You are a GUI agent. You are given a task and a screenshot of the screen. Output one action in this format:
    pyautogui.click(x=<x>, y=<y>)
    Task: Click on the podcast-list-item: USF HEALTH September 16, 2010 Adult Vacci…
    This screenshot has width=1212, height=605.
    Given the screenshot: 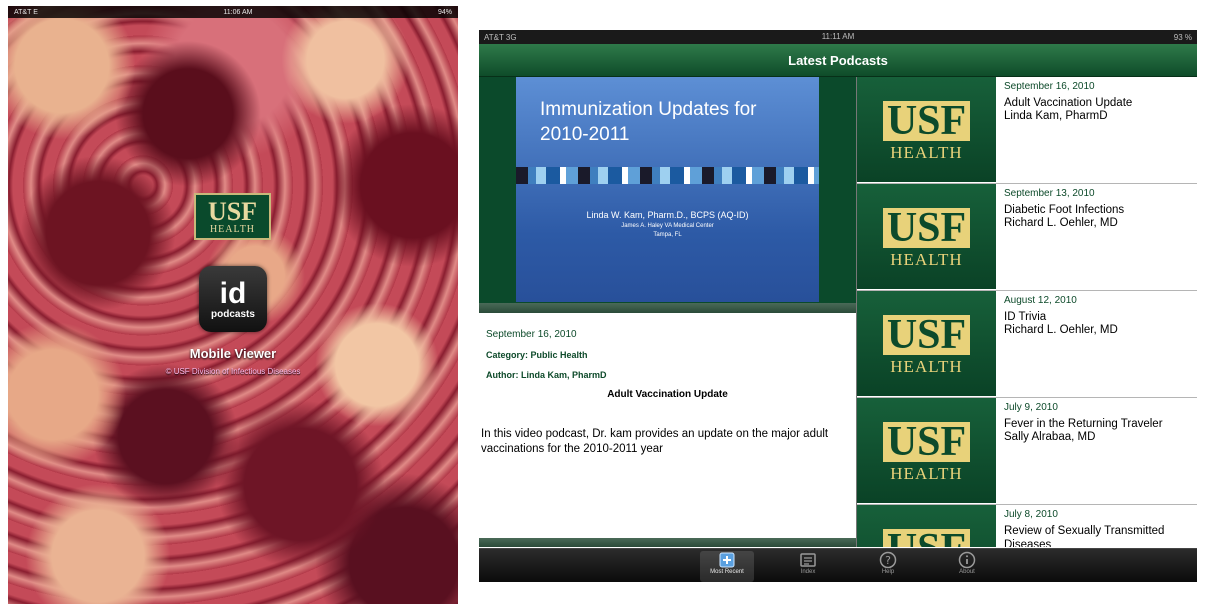 What is the action you would take?
    pyautogui.click(x=1027, y=130)
    